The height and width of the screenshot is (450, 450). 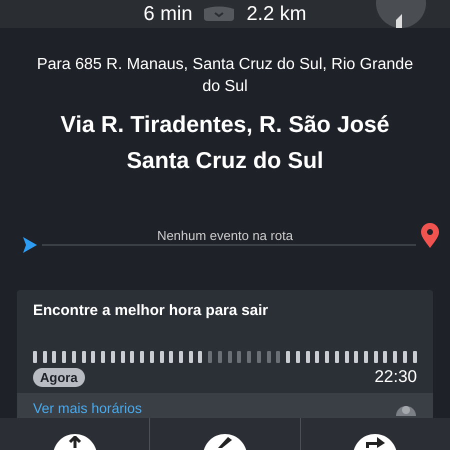 What do you see at coordinates (225, 76) in the screenshot?
I see `destination-address: Para 685 R. Manaus, Santa Cruz do Sul, Rio Grande do Sul` at bounding box center [225, 76].